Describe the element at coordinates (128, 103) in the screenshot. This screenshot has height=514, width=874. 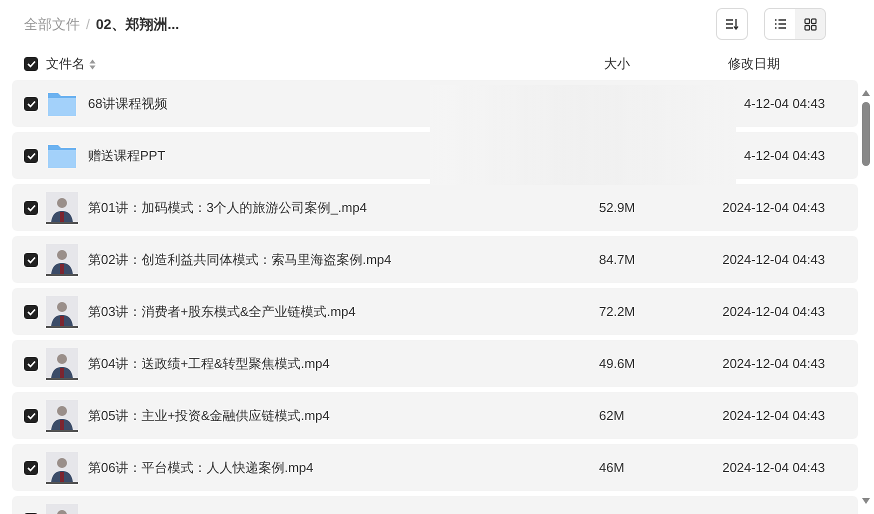
I see `file-name: 68讲课程视频` at that location.